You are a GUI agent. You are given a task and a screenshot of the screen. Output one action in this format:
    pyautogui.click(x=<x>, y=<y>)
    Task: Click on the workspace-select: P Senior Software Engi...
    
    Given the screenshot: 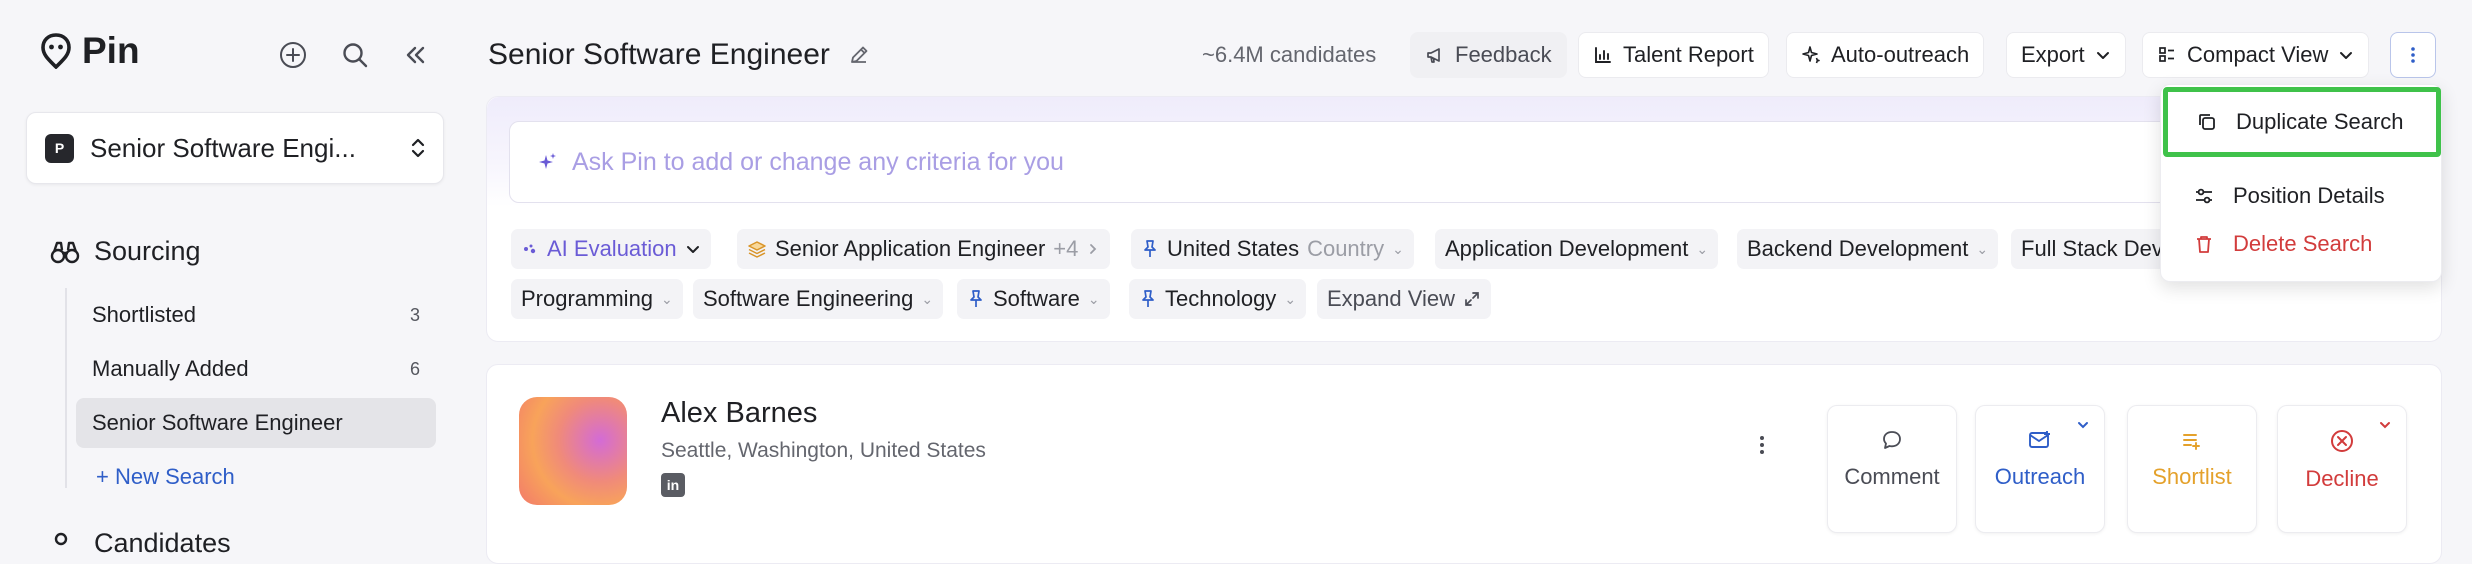 What is the action you would take?
    pyautogui.click(x=235, y=148)
    